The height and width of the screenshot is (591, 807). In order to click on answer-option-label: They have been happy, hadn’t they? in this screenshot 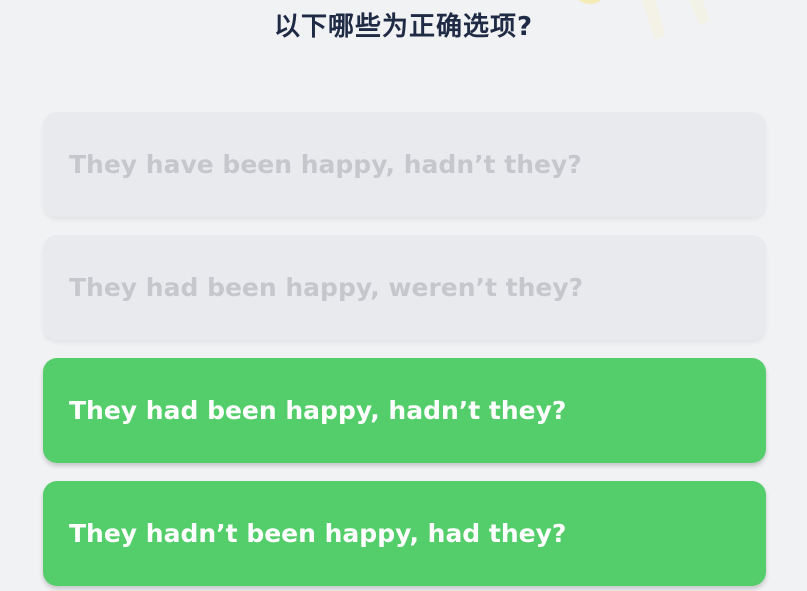, I will do `click(325, 164)`.